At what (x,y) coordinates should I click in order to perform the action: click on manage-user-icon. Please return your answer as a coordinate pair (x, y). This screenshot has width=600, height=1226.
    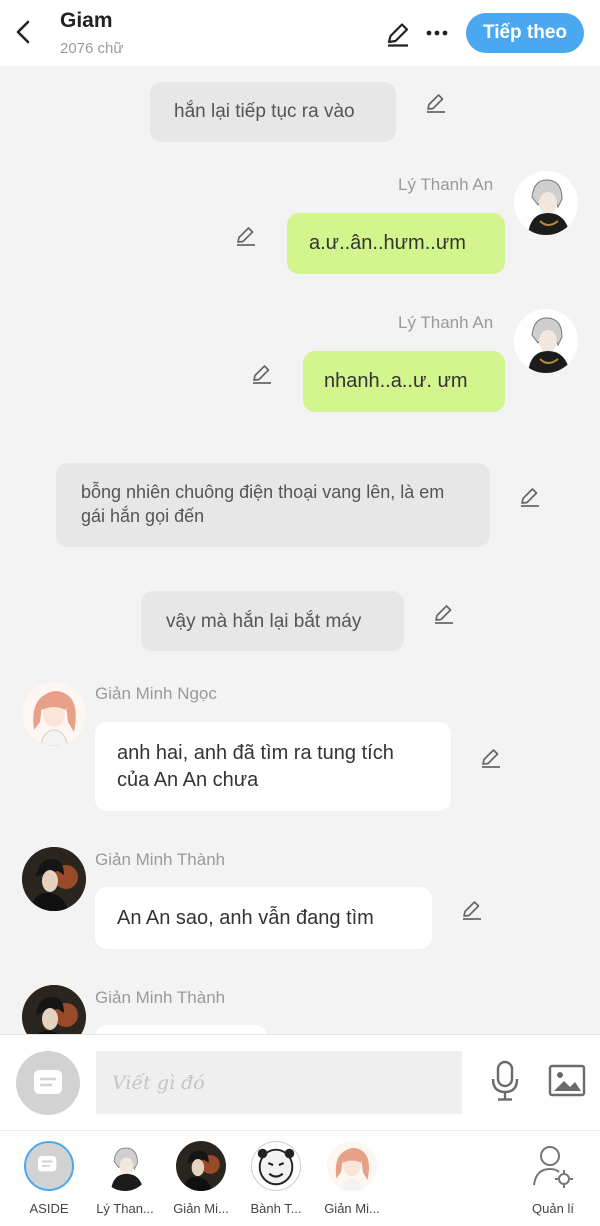
    Looking at the image, I should click on (553, 1167).